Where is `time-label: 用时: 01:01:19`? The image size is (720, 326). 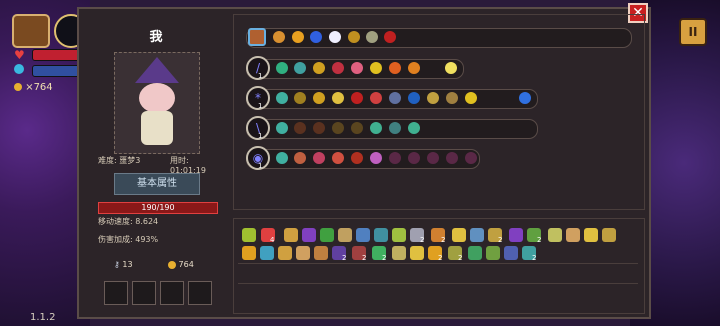 time-label: 用时: 01:01:19 is located at coordinates (188, 165).